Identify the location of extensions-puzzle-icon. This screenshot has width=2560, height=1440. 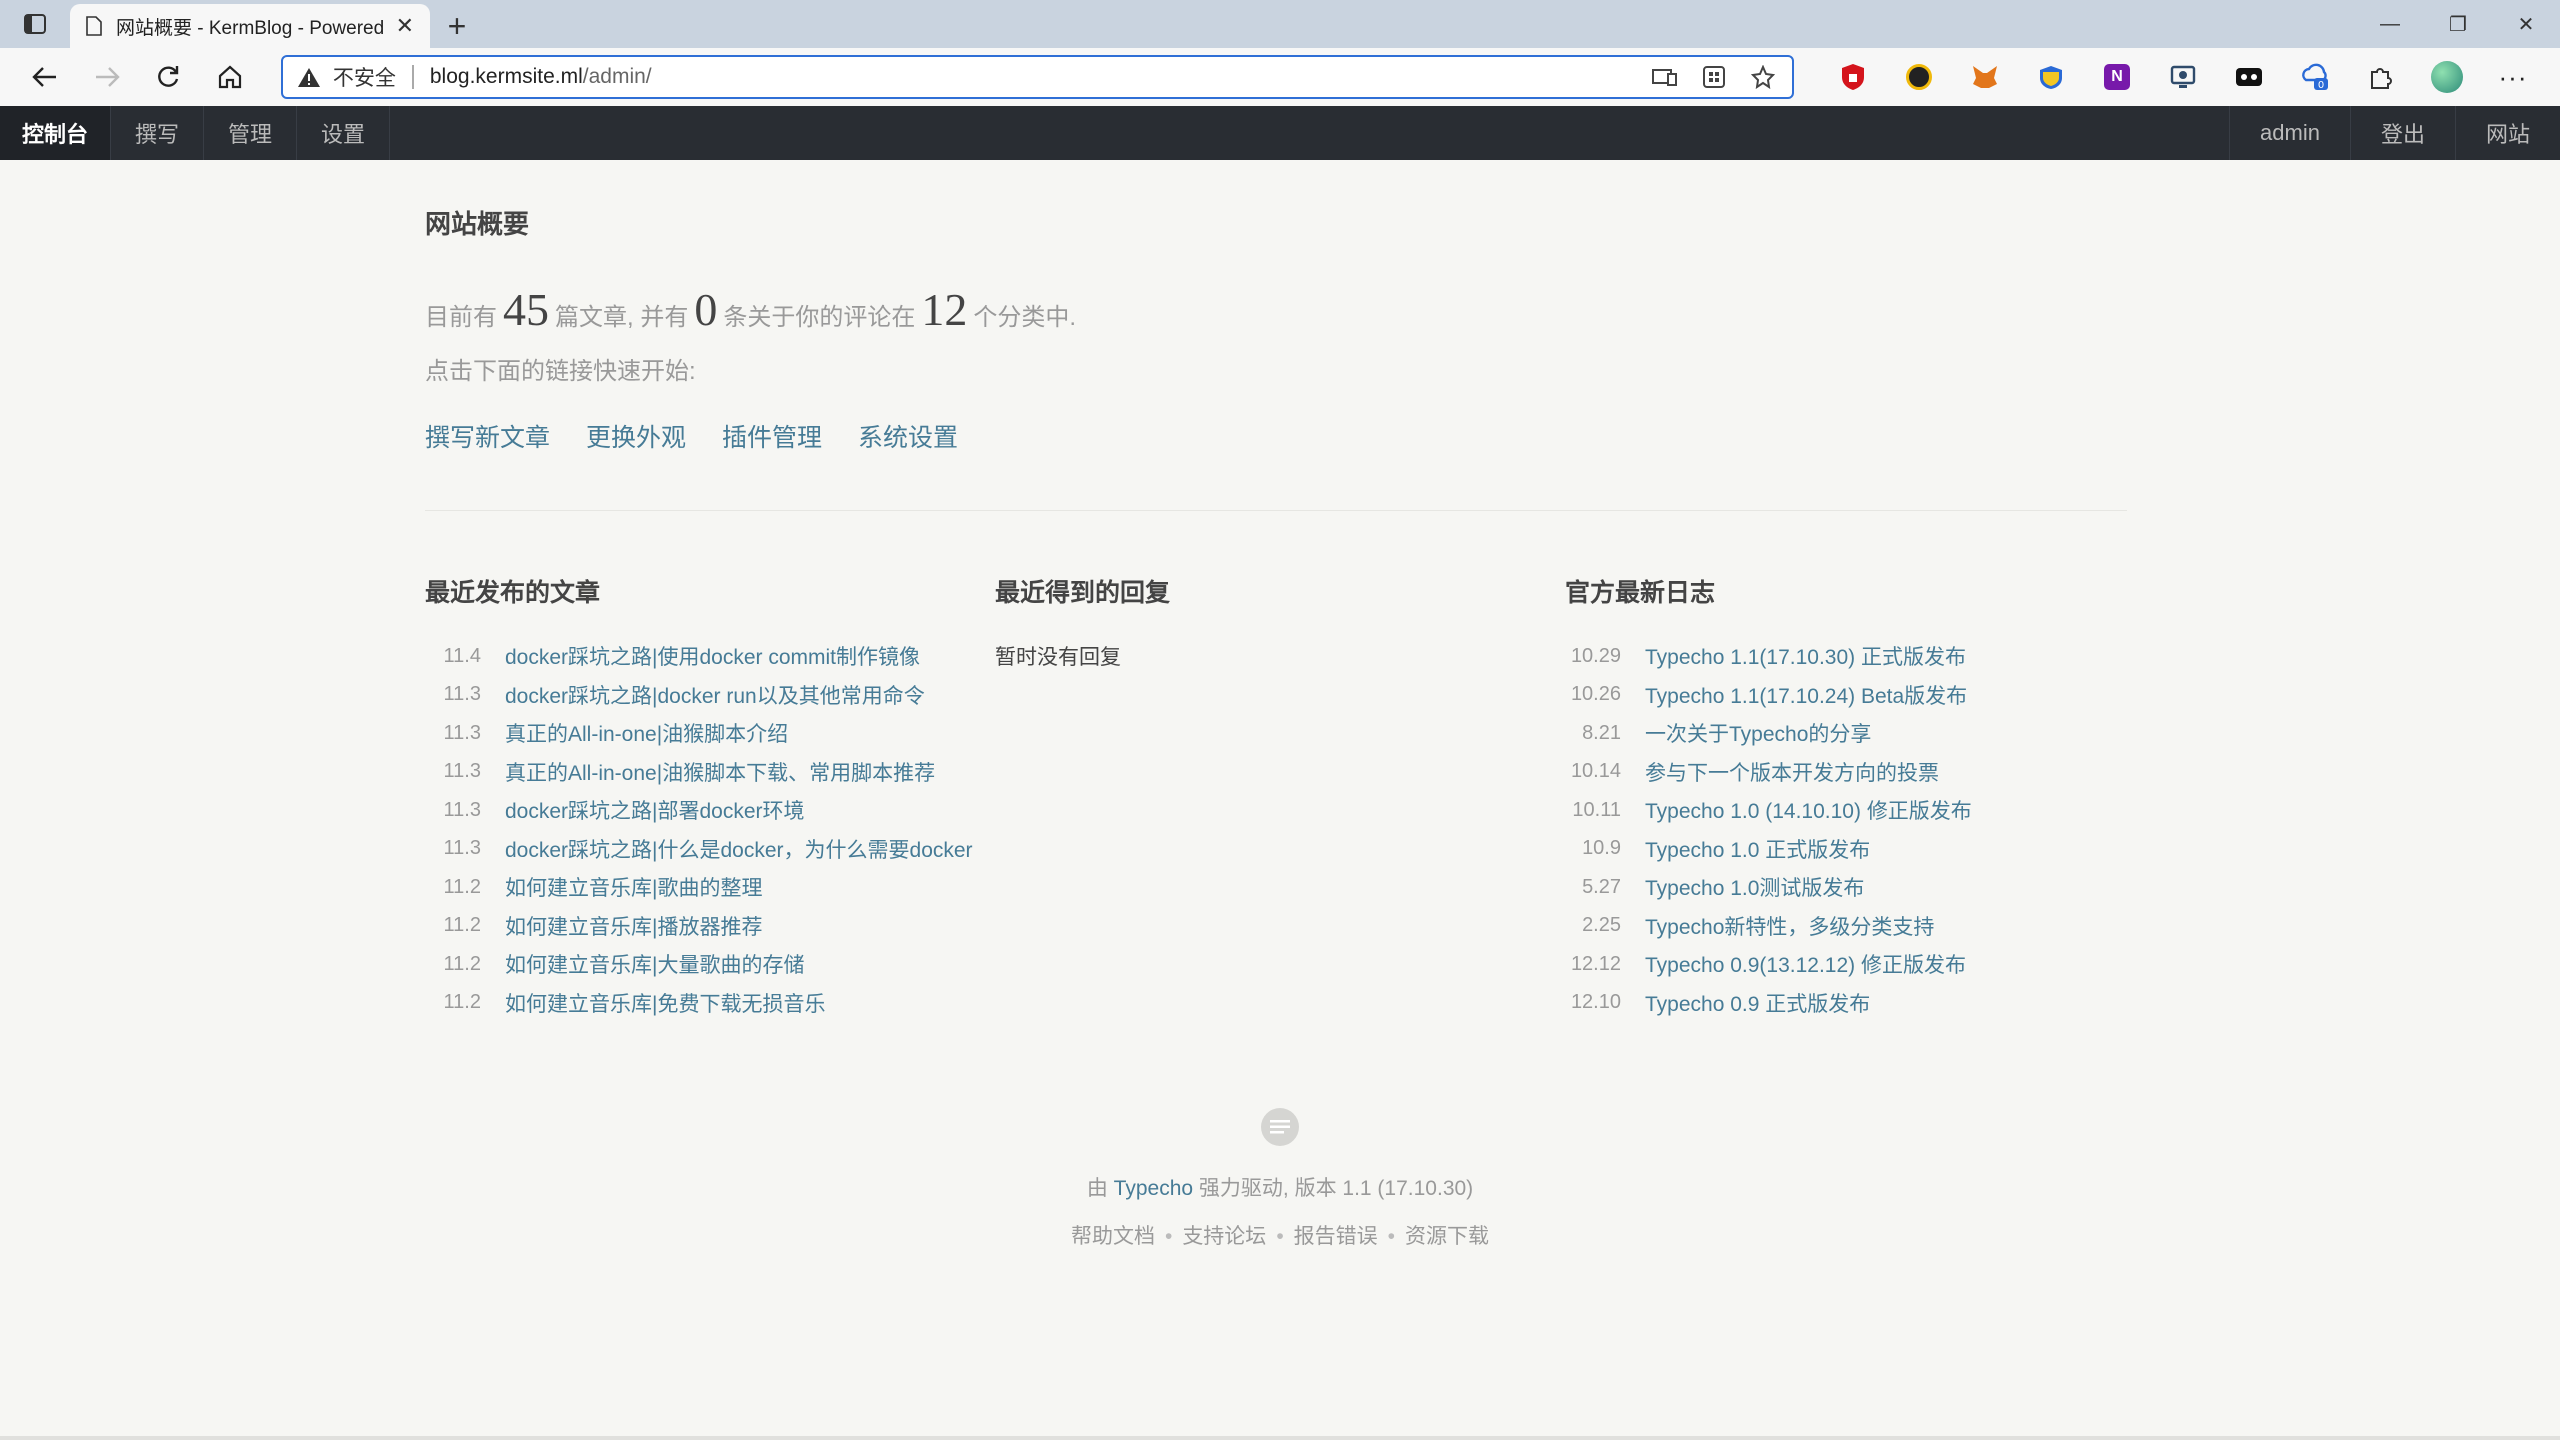
(2381, 77).